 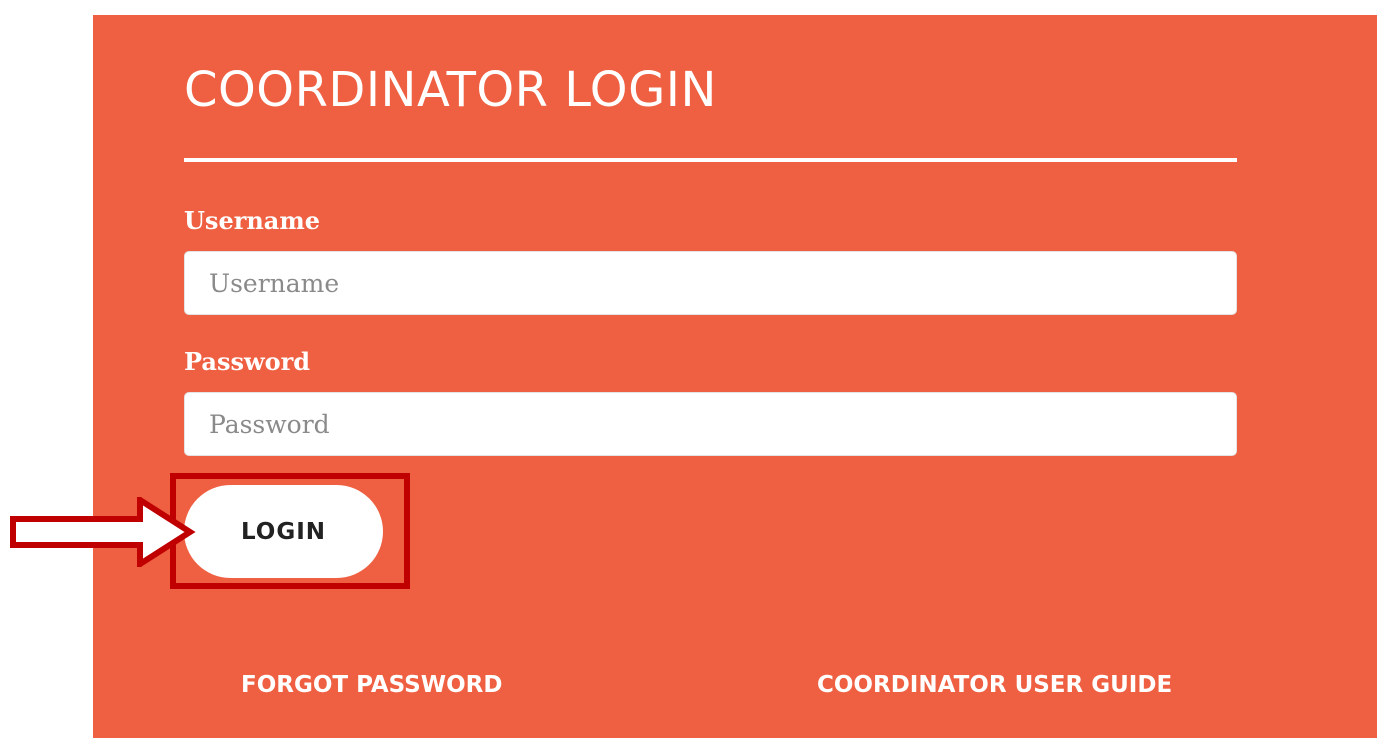 What do you see at coordinates (994, 685) in the screenshot?
I see `user-guide-link: COORDINATOR USER GUIDE` at bounding box center [994, 685].